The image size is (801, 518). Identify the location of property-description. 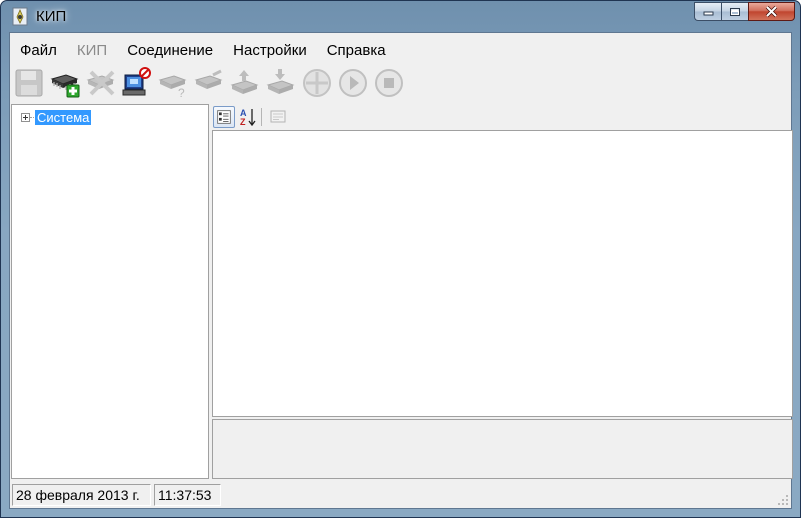
(502, 449).